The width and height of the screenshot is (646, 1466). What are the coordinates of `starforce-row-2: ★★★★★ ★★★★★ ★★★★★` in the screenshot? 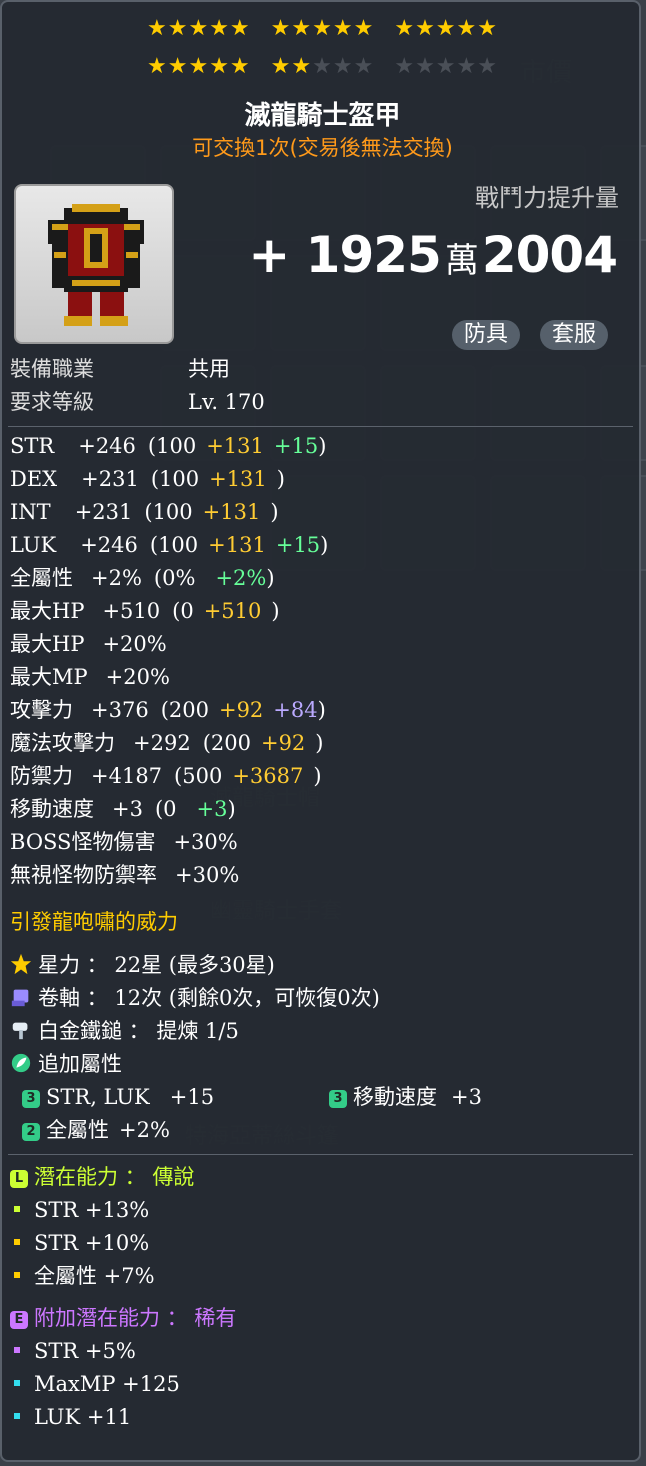 It's located at (322, 67).